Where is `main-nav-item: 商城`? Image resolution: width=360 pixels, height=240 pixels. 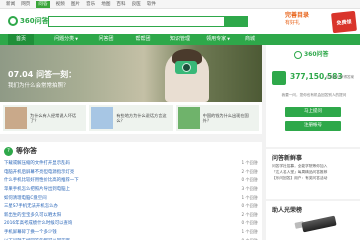
main-nav-item: 商城 is located at coordinates (250, 39).